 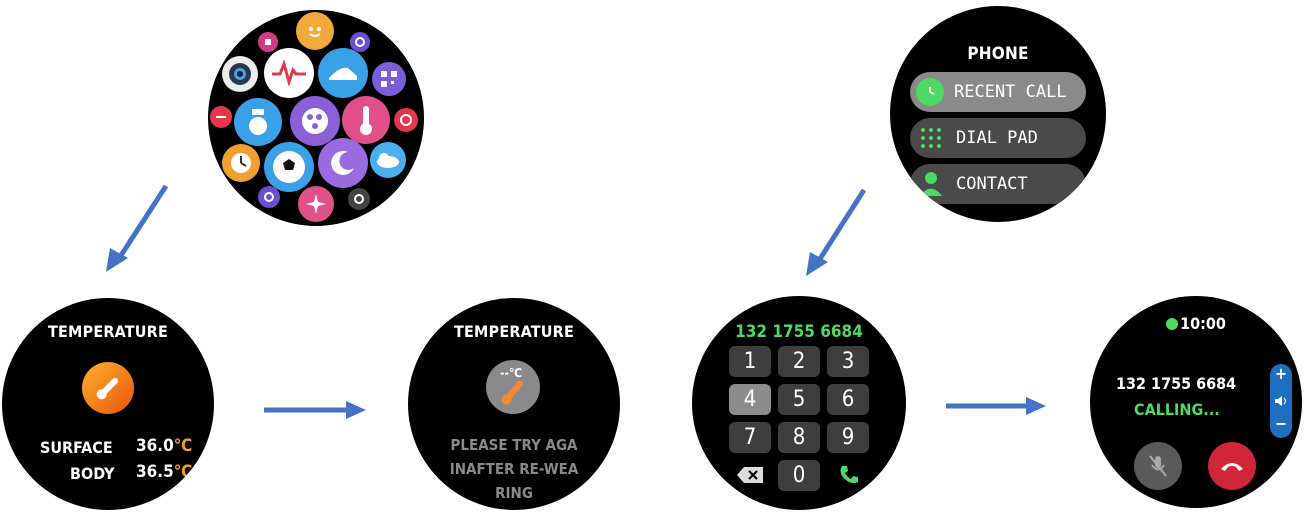 What do you see at coordinates (750, 477) in the screenshot?
I see `backspace-icon` at bounding box center [750, 477].